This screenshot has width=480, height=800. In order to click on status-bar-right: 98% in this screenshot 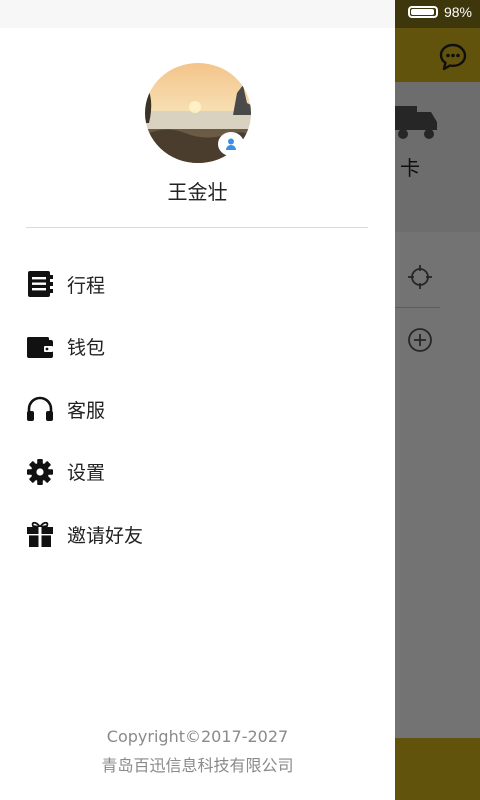, I will do `click(439, 12)`.